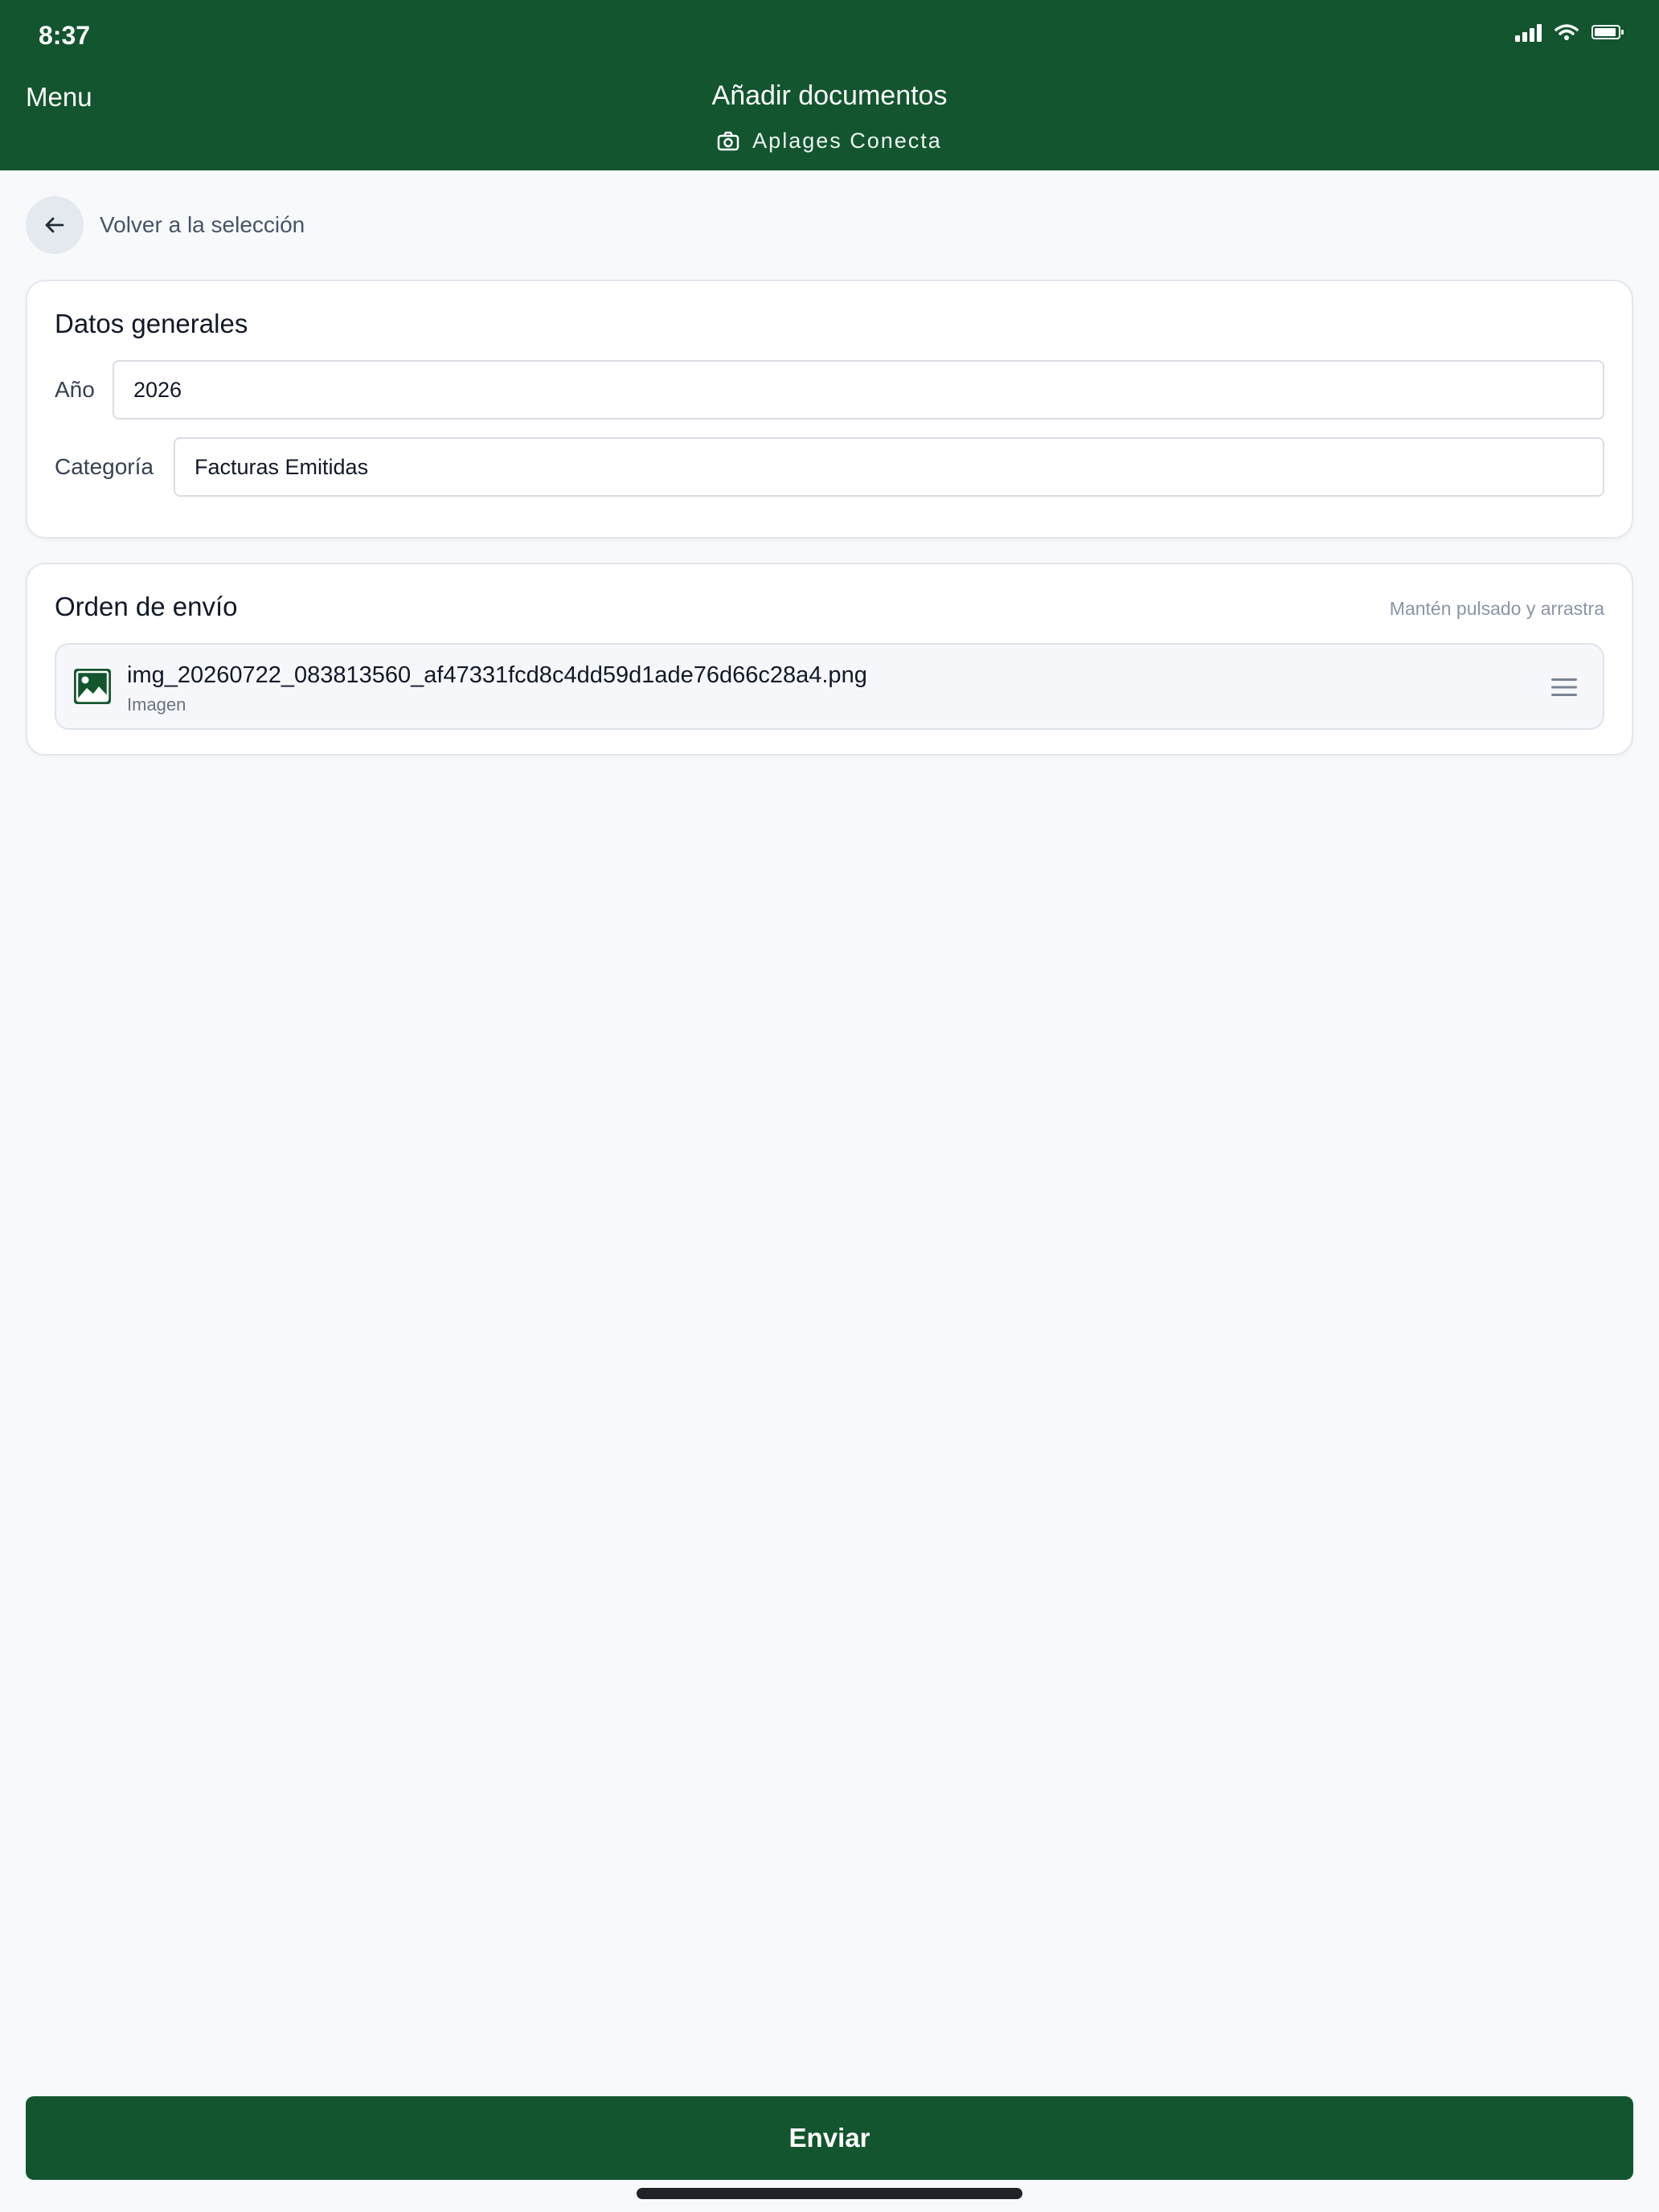  What do you see at coordinates (75, 389) in the screenshot?
I see `year-label: Año` at bounding box center [75, 389].